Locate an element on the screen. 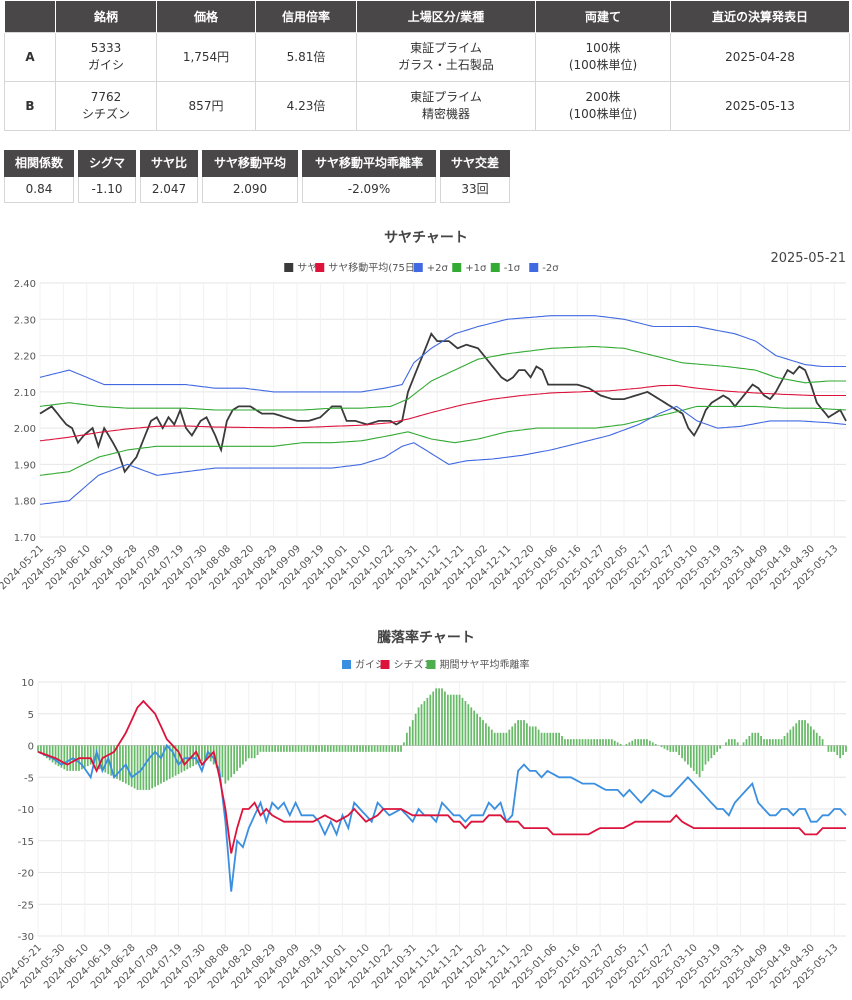  metric-ratio: サヤ比 2.047 is located at coordinates (169, 176).